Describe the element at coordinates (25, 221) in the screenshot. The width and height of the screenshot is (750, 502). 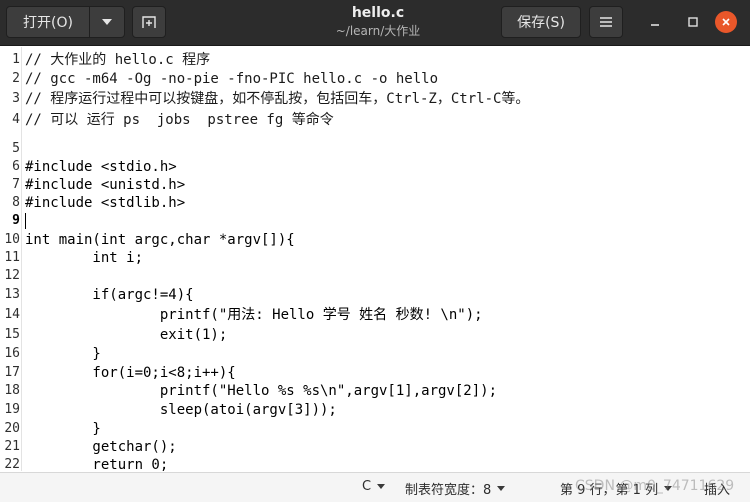
I see `text-cursor` at that location.